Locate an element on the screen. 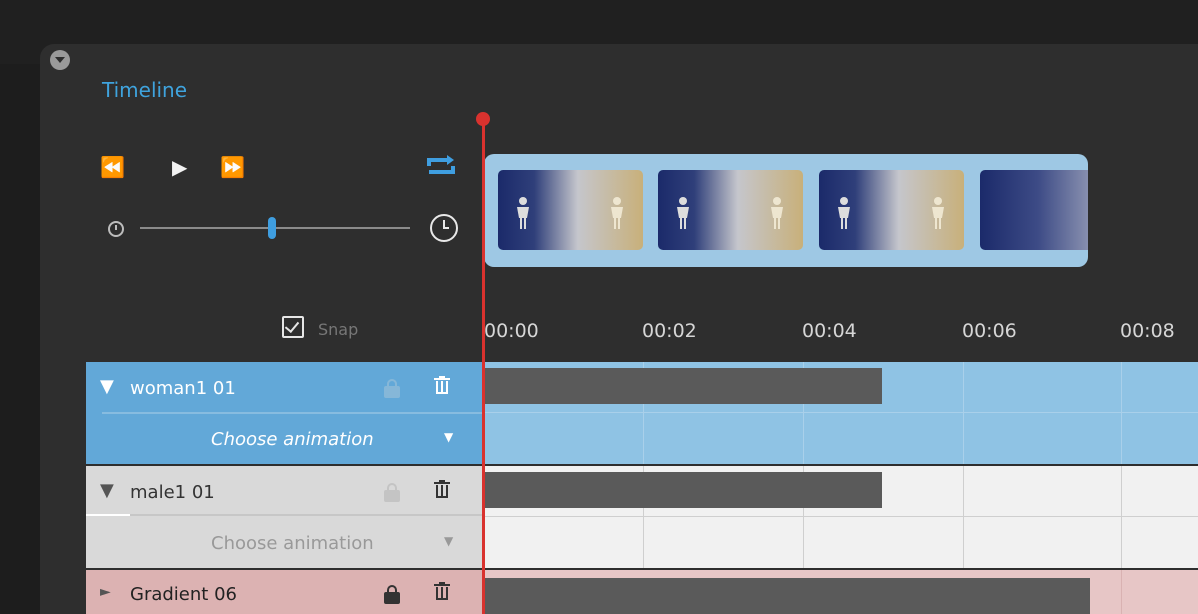  ruler-tick-label: 00:02 is located at coordinates (669, 331).